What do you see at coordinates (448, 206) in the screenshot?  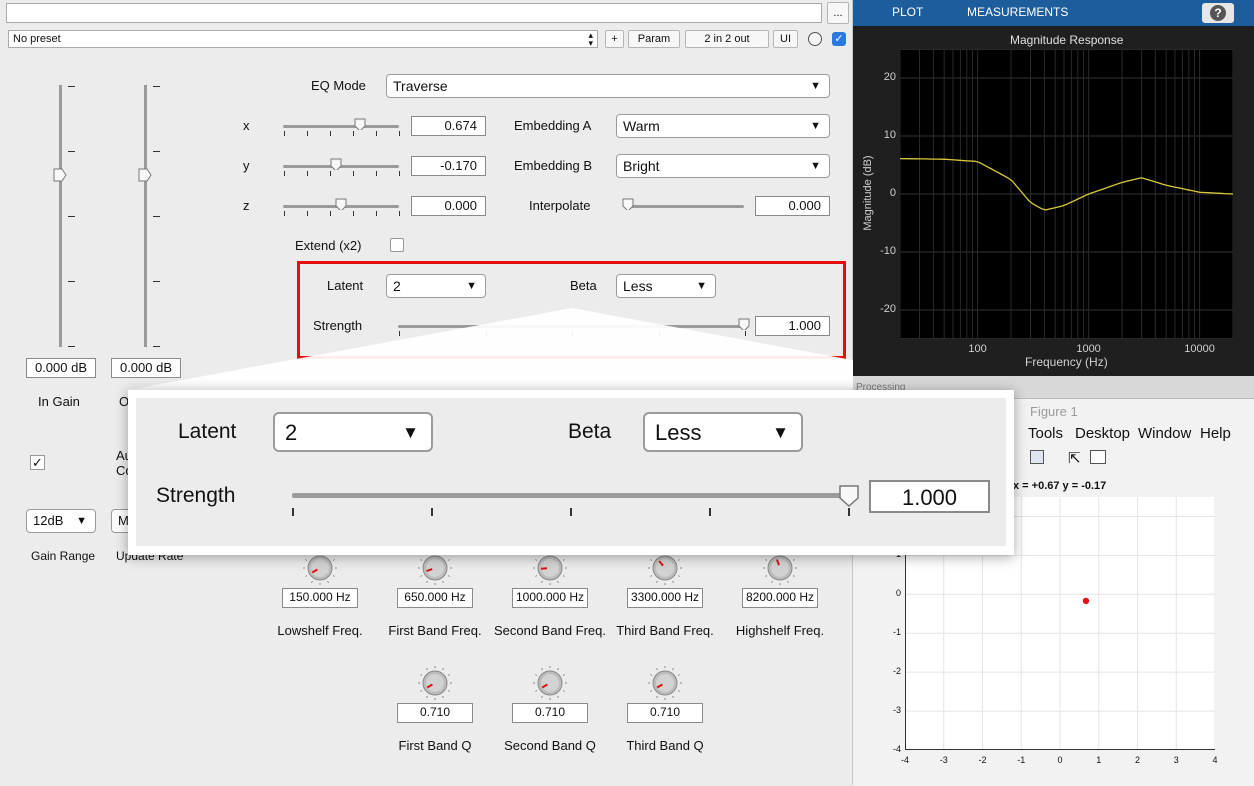 I see `z-value: 0.000` at bounding box center [448, 206].